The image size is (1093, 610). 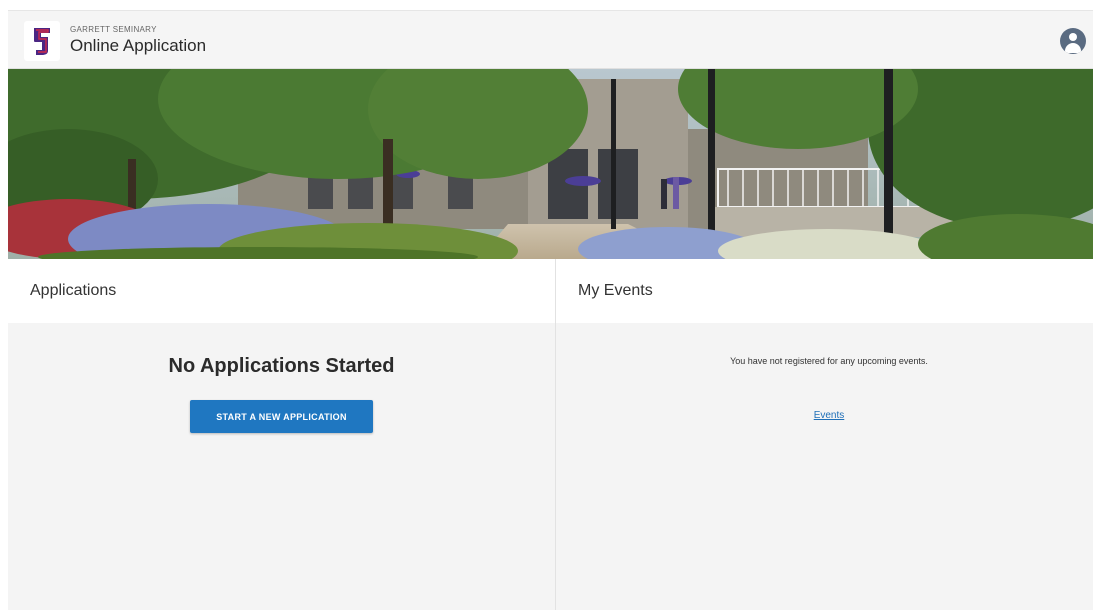 What do you see at coordinates (824, 415) in the screenshot?
I see `events-link: Events` at bounding box center [824, 415].